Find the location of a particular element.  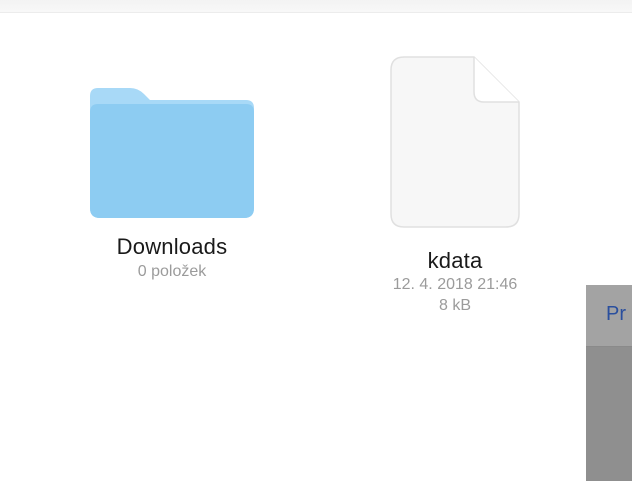

file-name: Downloads is located at coordinates (172, 246).